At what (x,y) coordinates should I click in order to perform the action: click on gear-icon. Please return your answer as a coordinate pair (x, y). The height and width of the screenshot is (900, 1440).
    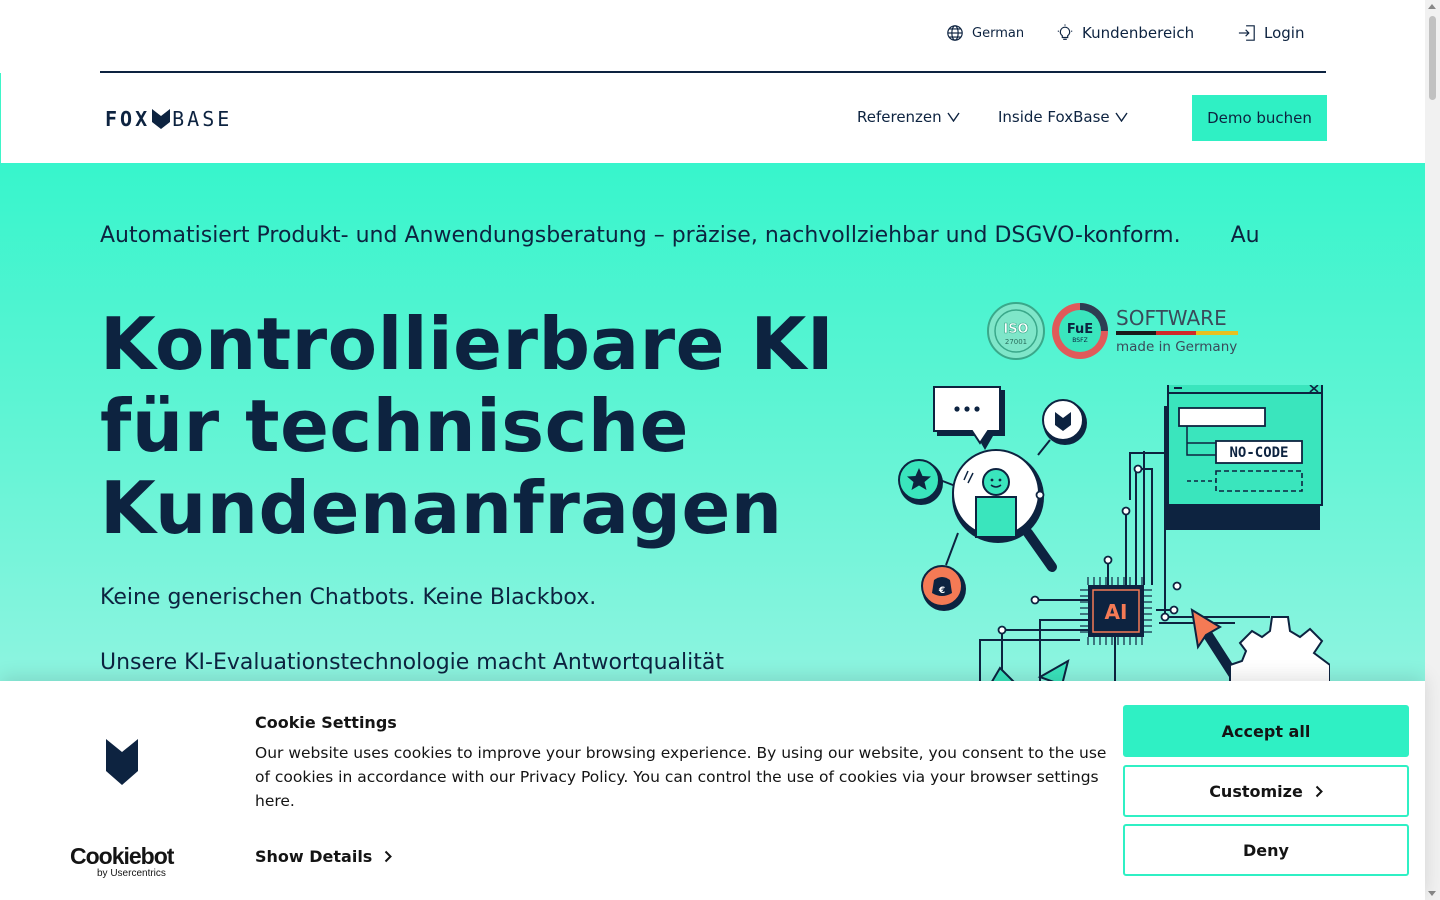
    Looking at the image, I should click on (1279, 649).